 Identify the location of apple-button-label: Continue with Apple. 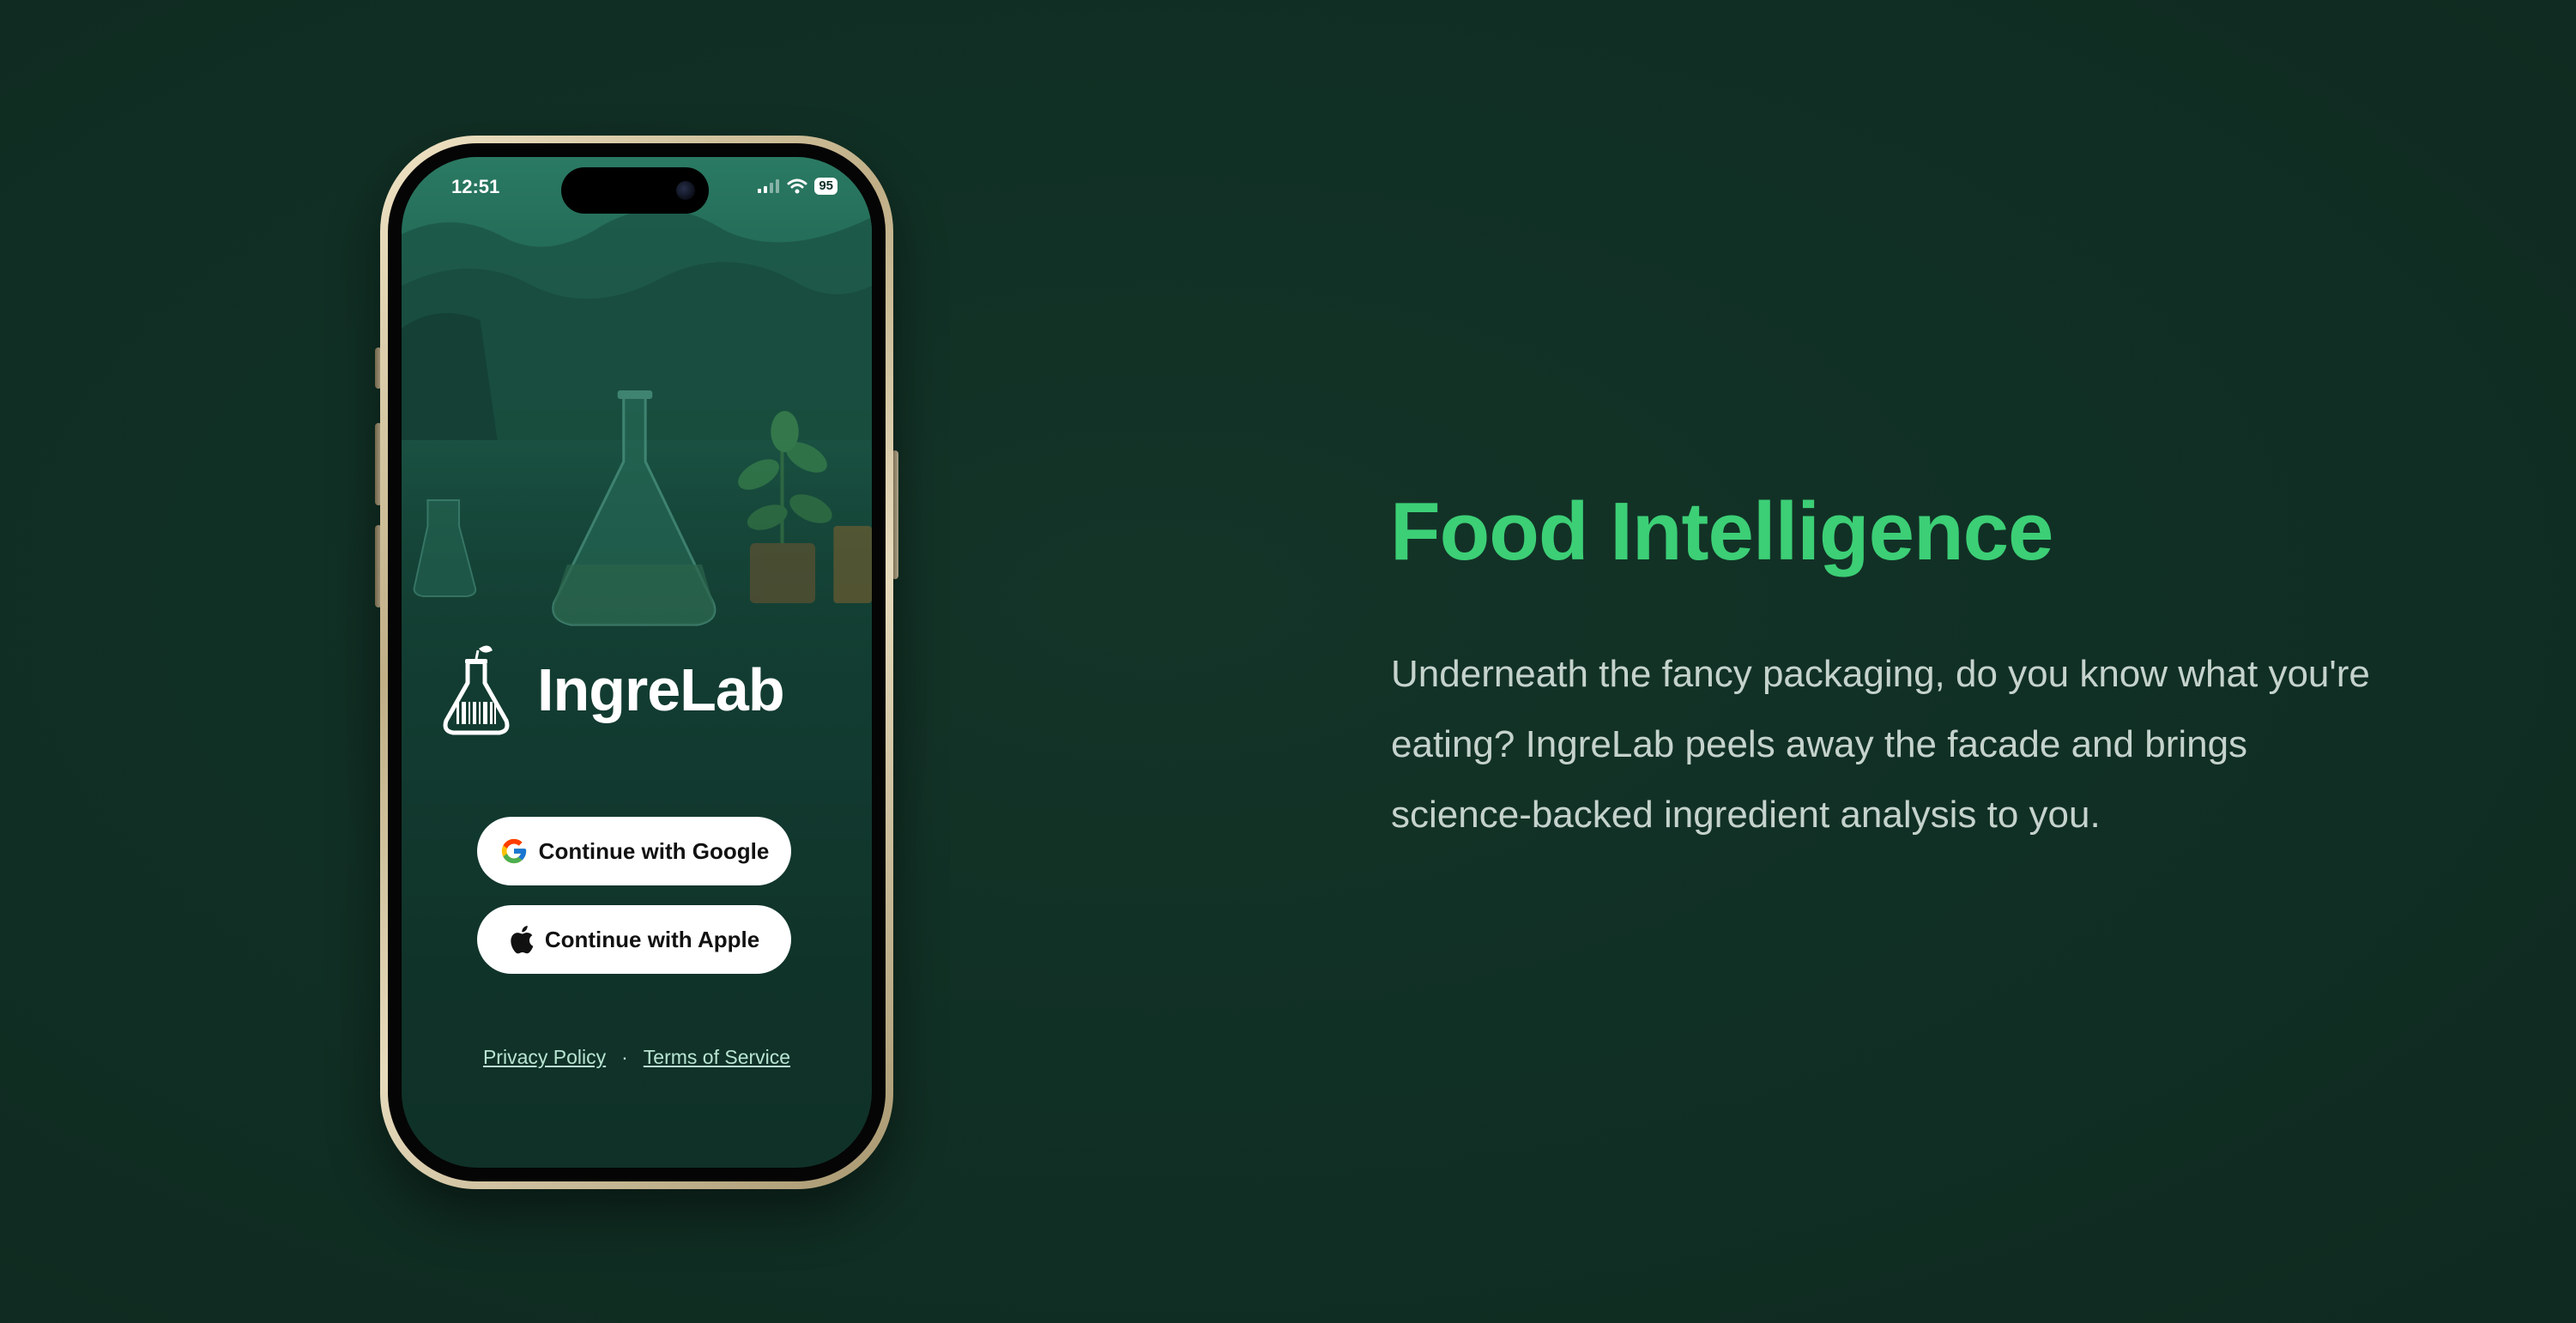
(652, 939).